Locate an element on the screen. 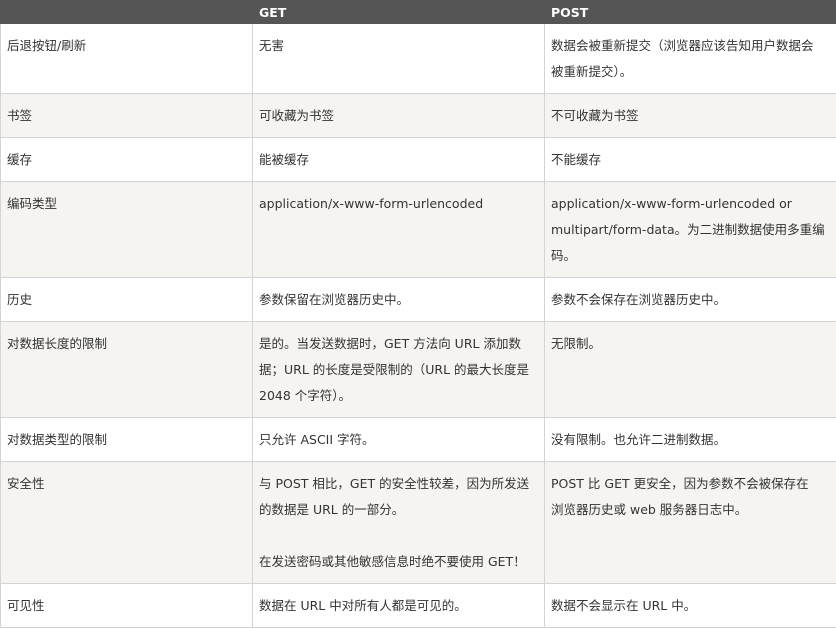 The height and width of the screenshot is (628, 836). post-value-cell: 数据会被重新提交（浏览器应该告知用户数据会被重新提交）。 is located at coordinates (690, 59).